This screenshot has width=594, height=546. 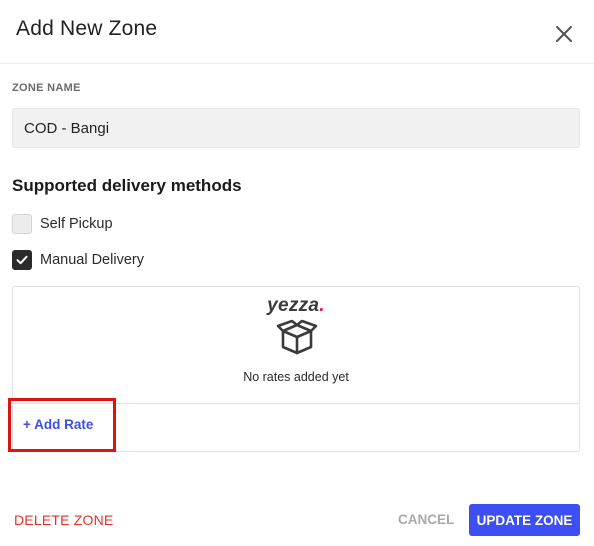 I want to click on cancel-button: CANCEL, so click(x=426, y=519).